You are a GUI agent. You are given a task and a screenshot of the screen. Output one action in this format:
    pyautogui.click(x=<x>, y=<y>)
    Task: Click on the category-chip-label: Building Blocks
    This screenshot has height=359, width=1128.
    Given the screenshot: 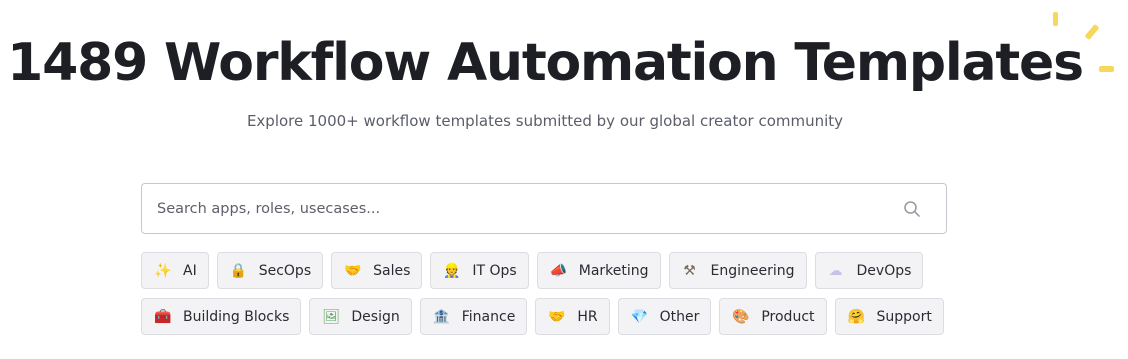 What is the action you would take?
    pyautogui.click(x=236, y=316)
    